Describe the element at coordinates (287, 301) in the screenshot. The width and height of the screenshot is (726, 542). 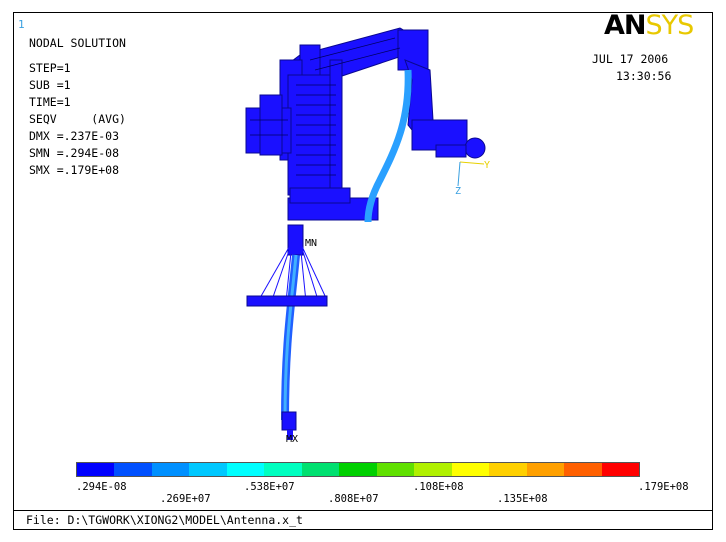
I see `model-antenna-plate` at that location.